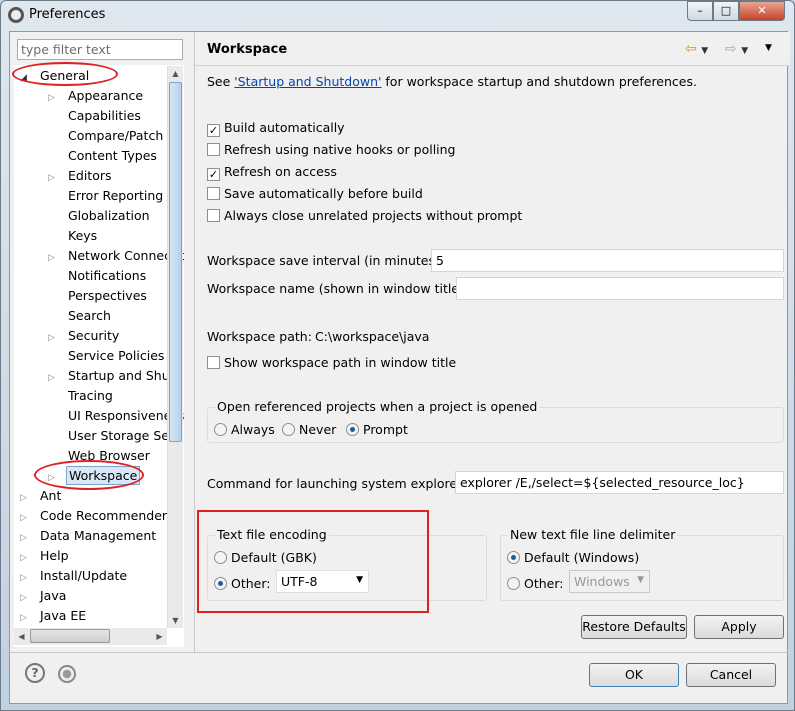 Image resolution: width=795 pixels, height=711 pixels. Describe the element at coordinates (67, 674) in the screenshot. I see `record-icon` at that location.